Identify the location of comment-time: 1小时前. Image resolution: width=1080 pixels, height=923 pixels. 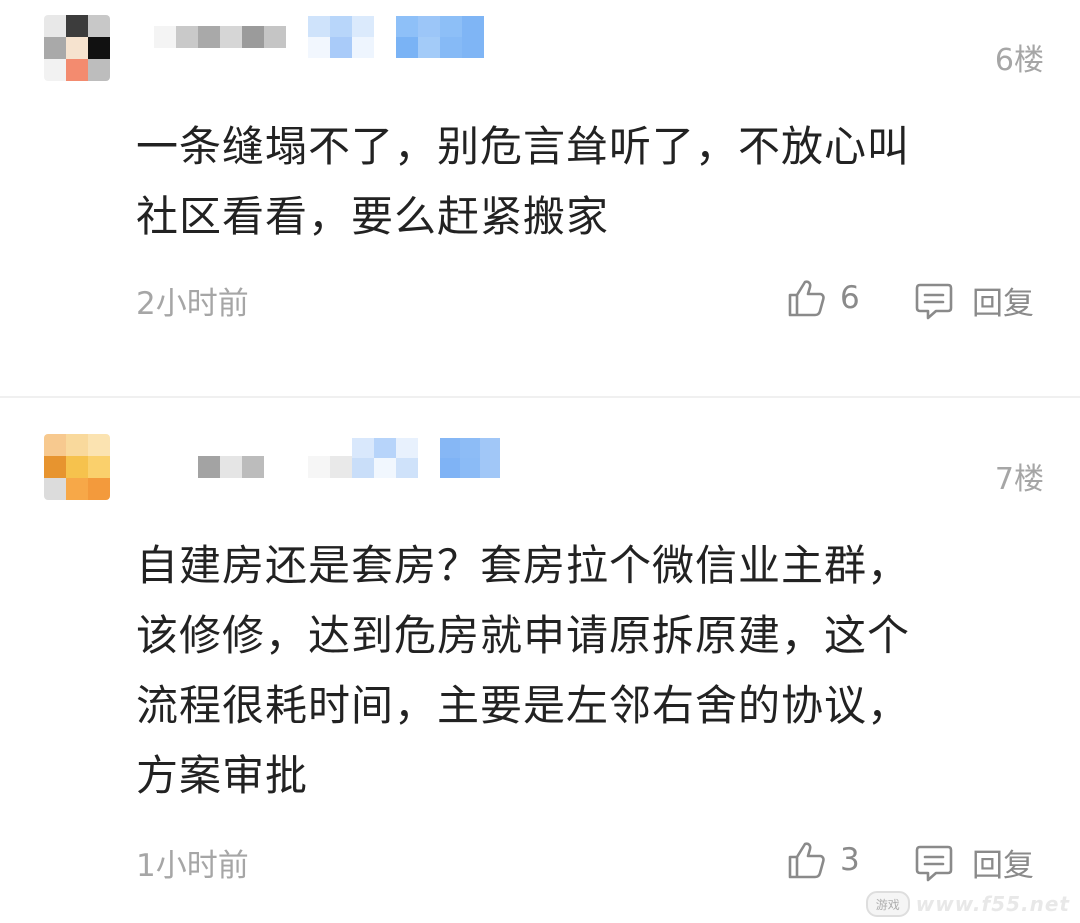
(192, 866).